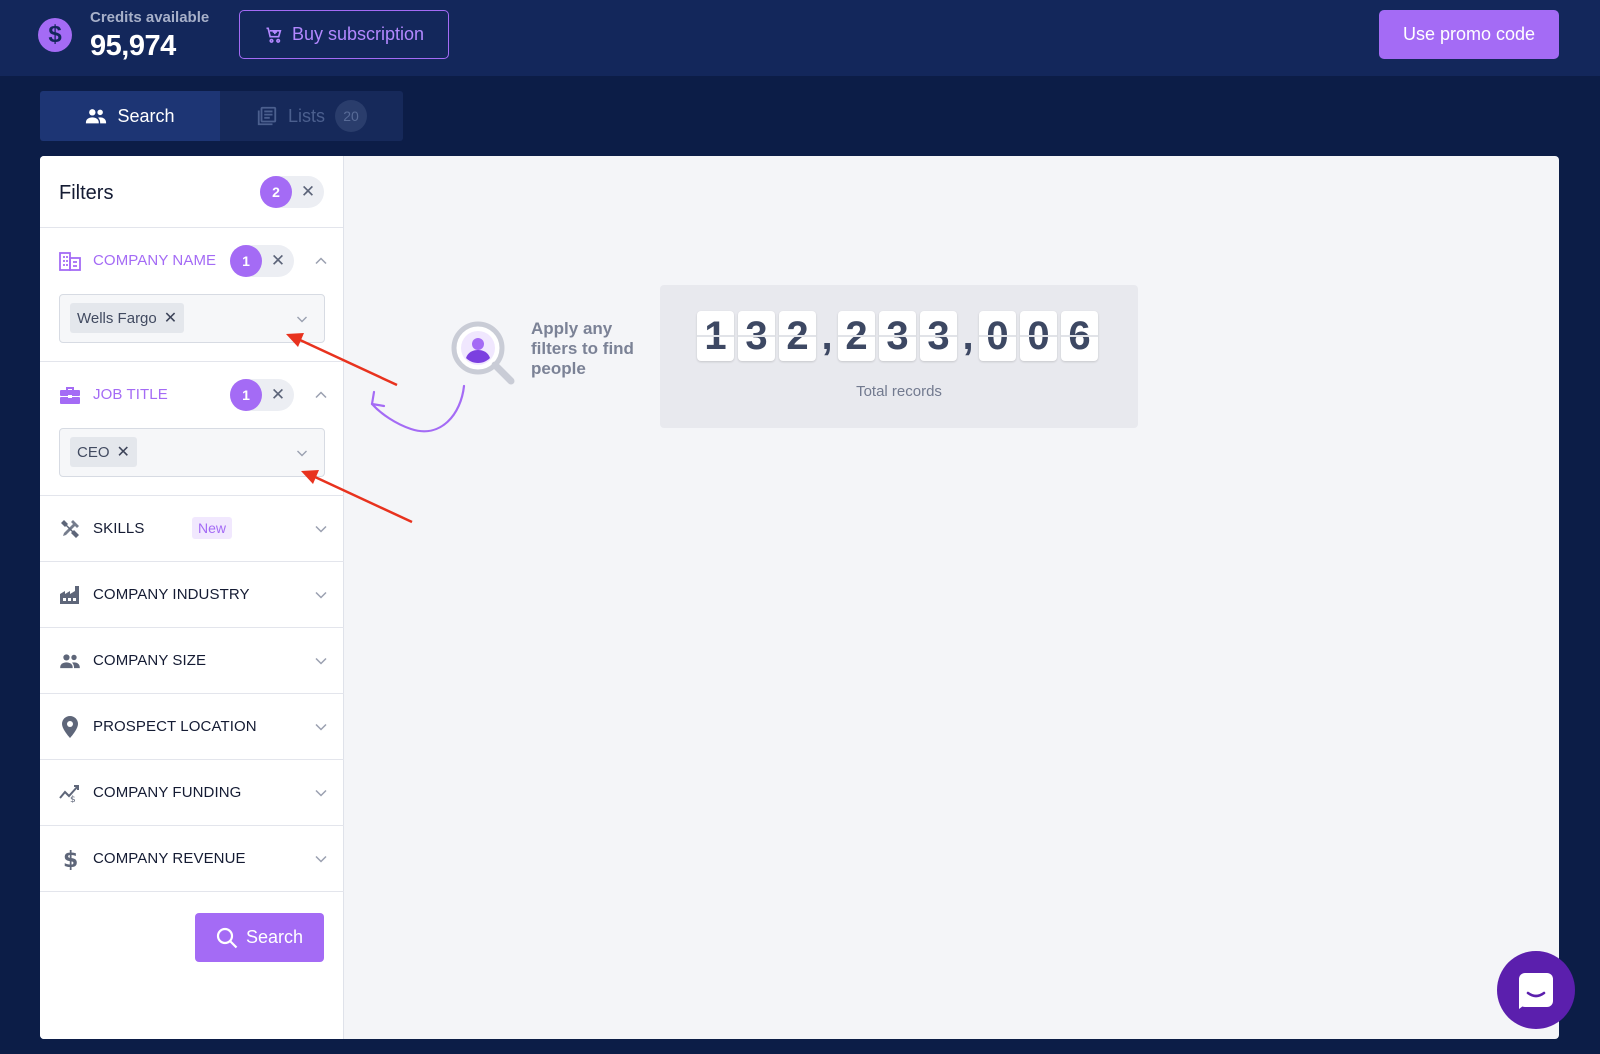 The image size is (1600, 1054). Describe the element at coordinates (212, 528) in the screenshot. I see `new-badge: New` at that location.